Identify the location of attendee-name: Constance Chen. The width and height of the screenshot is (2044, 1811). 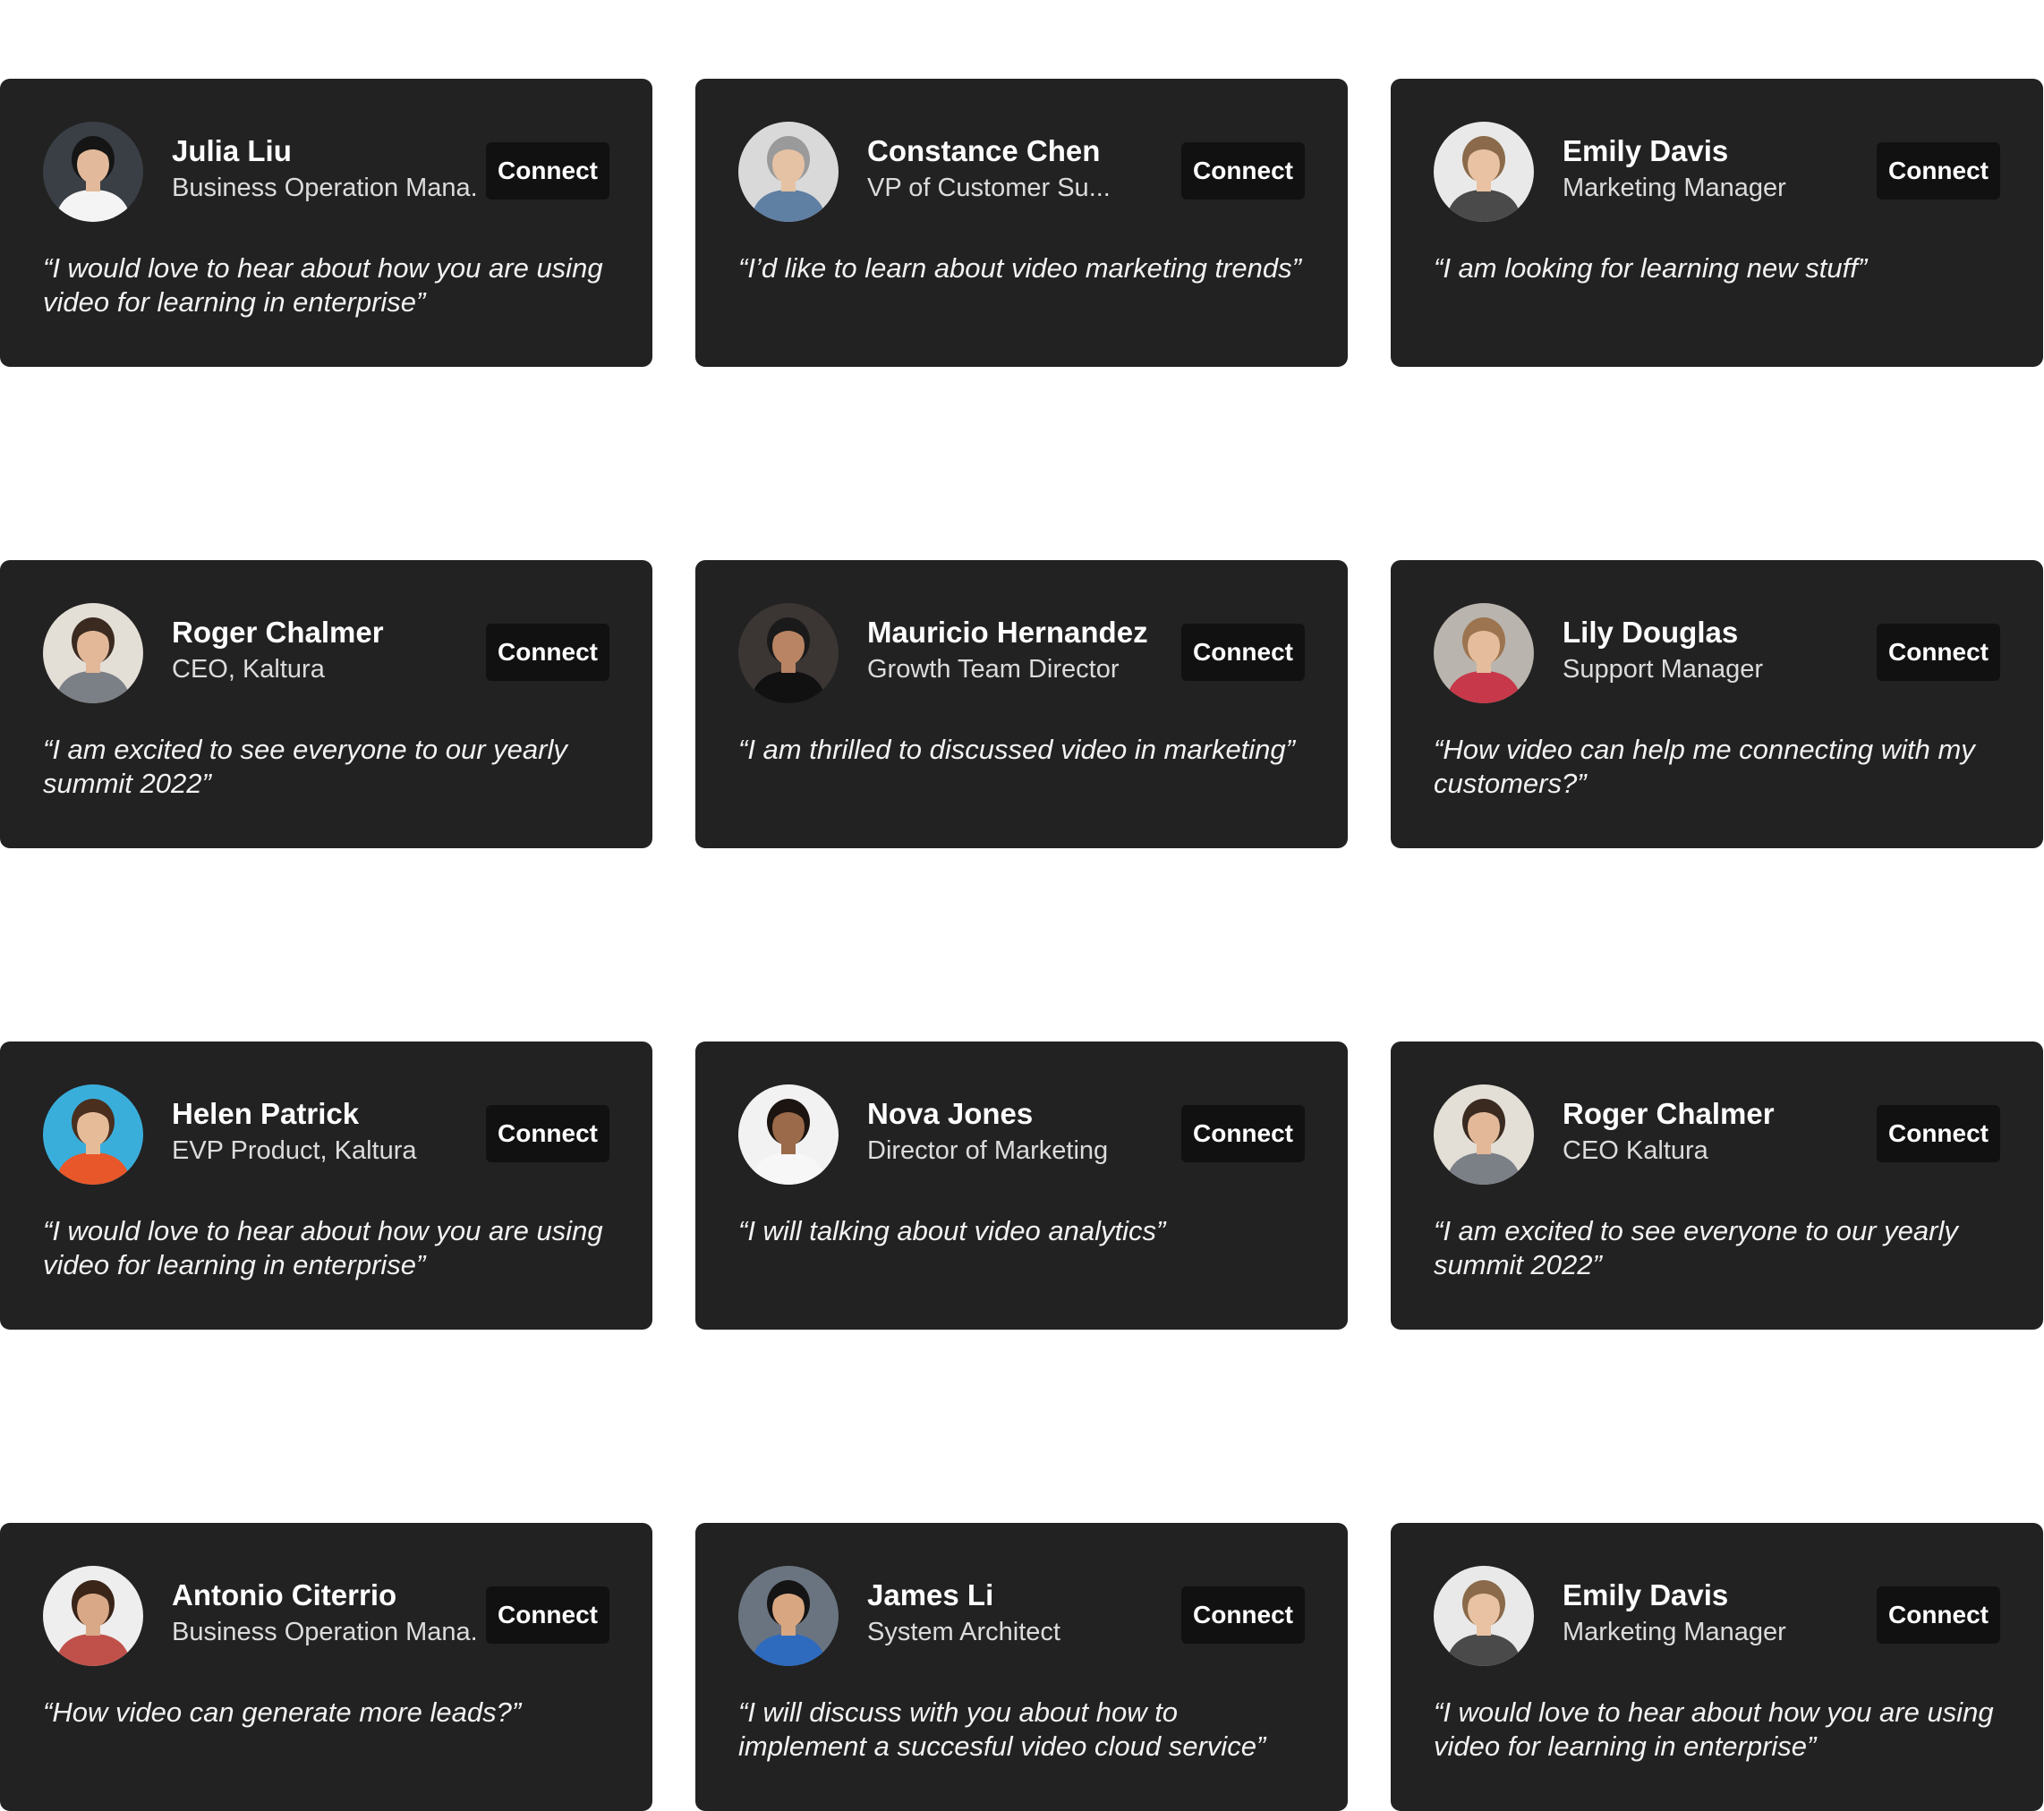
(984, 150).